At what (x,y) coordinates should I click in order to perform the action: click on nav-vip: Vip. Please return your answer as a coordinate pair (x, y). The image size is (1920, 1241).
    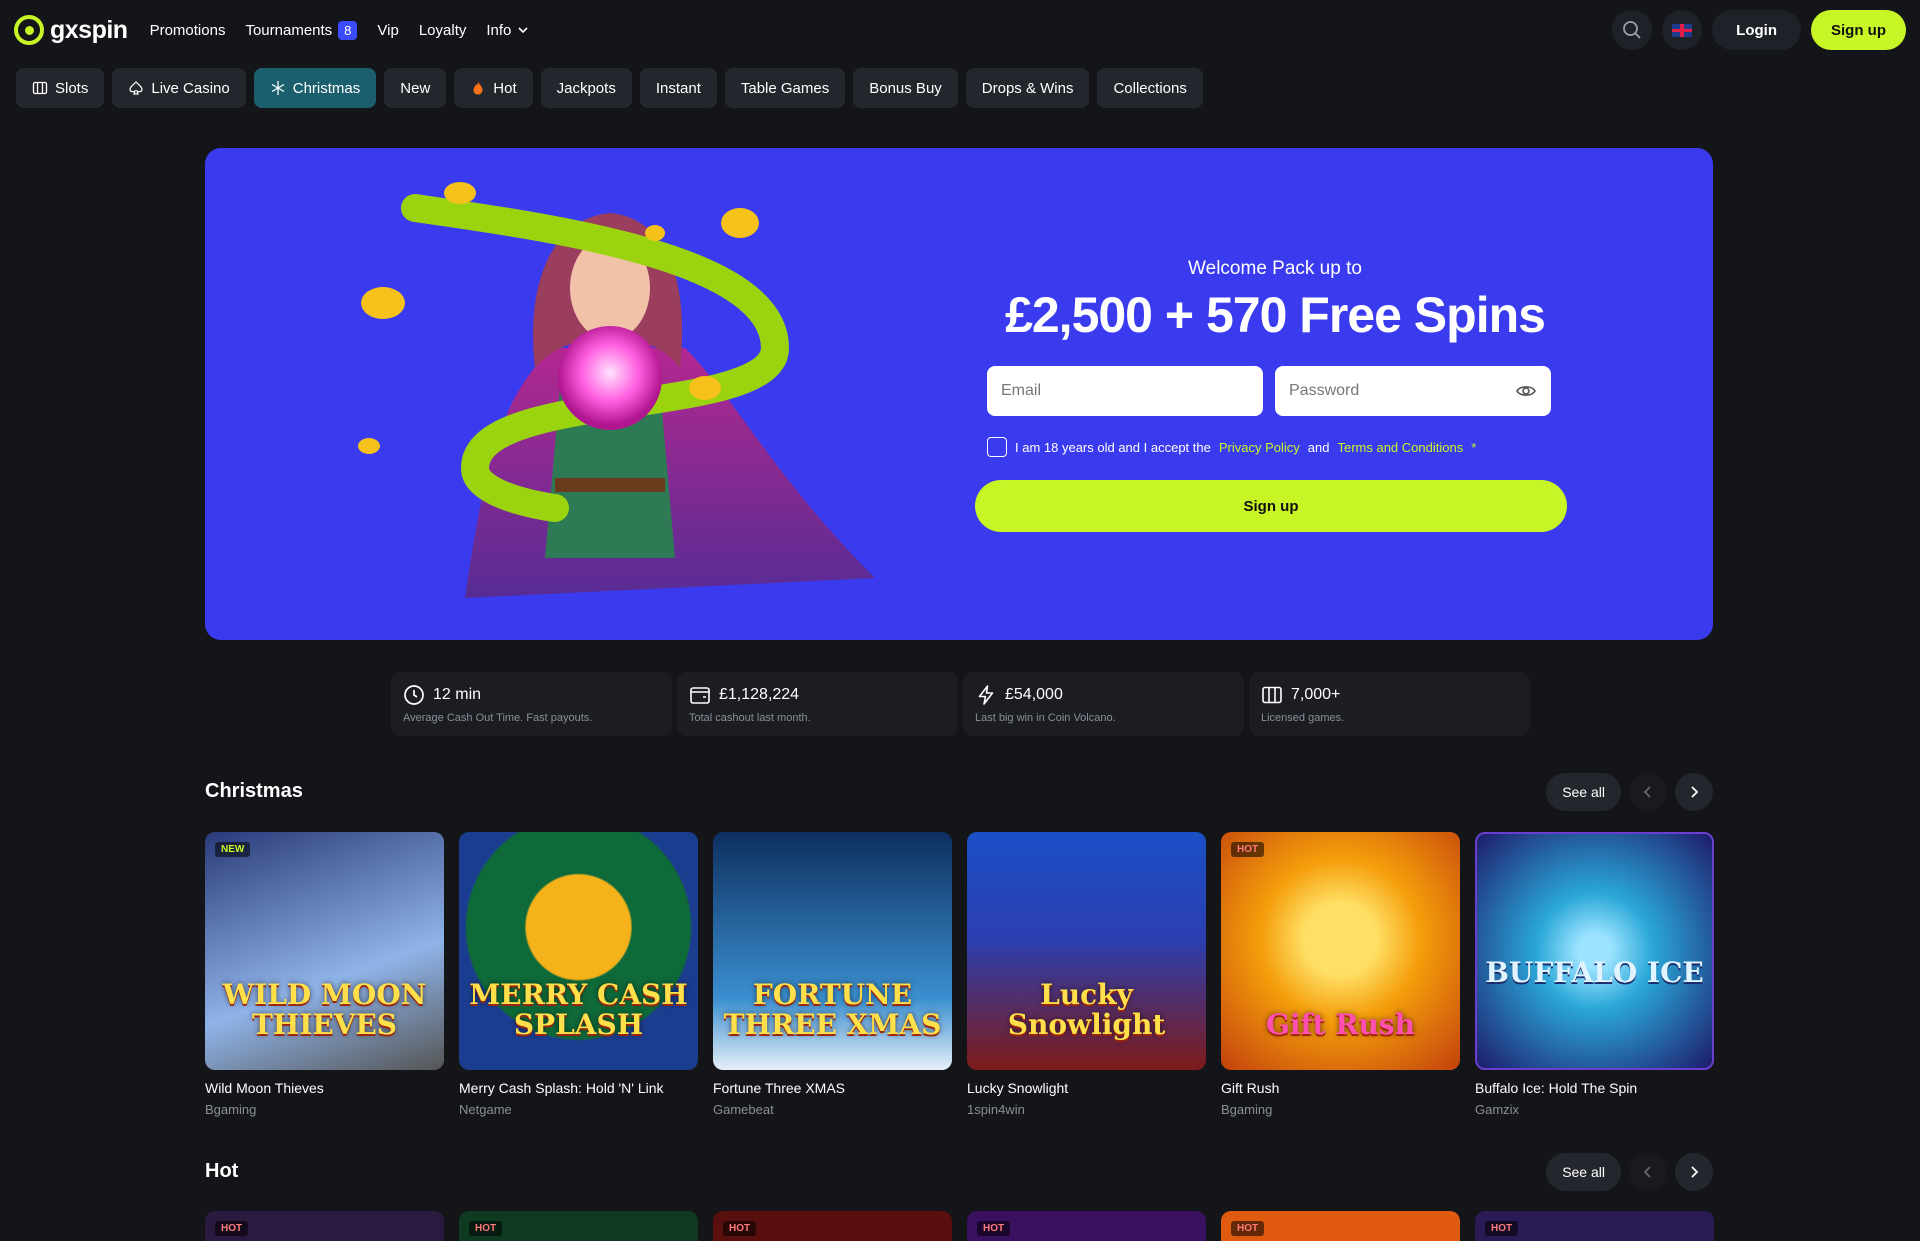
    Looking at the image, I should click on (387, 30).